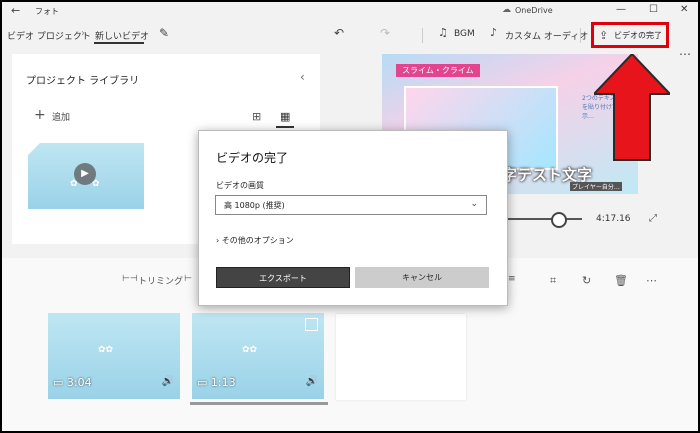 The height and width of the screenshot is (433, 700). Describe the element at coordinates (506, 10) in the screenshot. I see `onedrive-cloud-icon: ☁` at that location.